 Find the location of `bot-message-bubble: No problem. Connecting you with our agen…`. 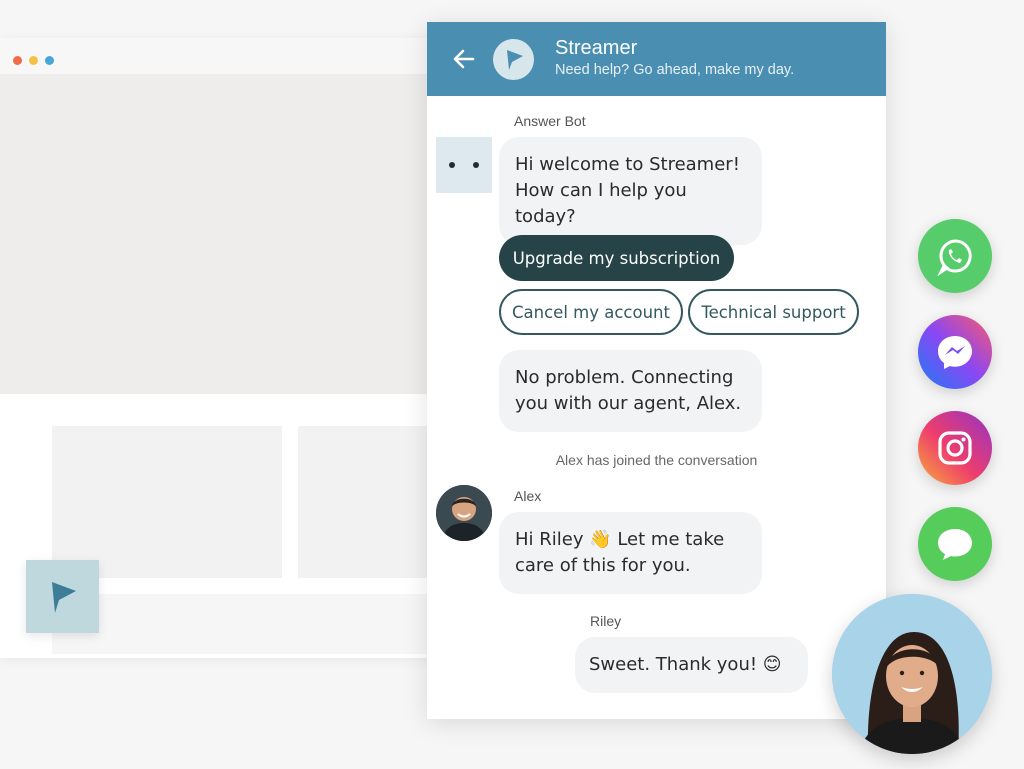

bot-message-bubble: No problem. Connecting you with our agen… is located at coordinates (630, 391).